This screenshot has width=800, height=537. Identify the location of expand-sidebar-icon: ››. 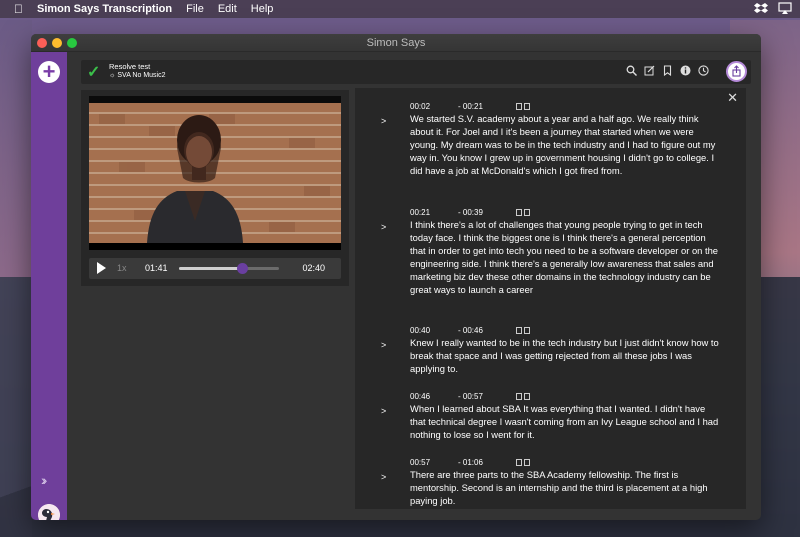
(44, 480).